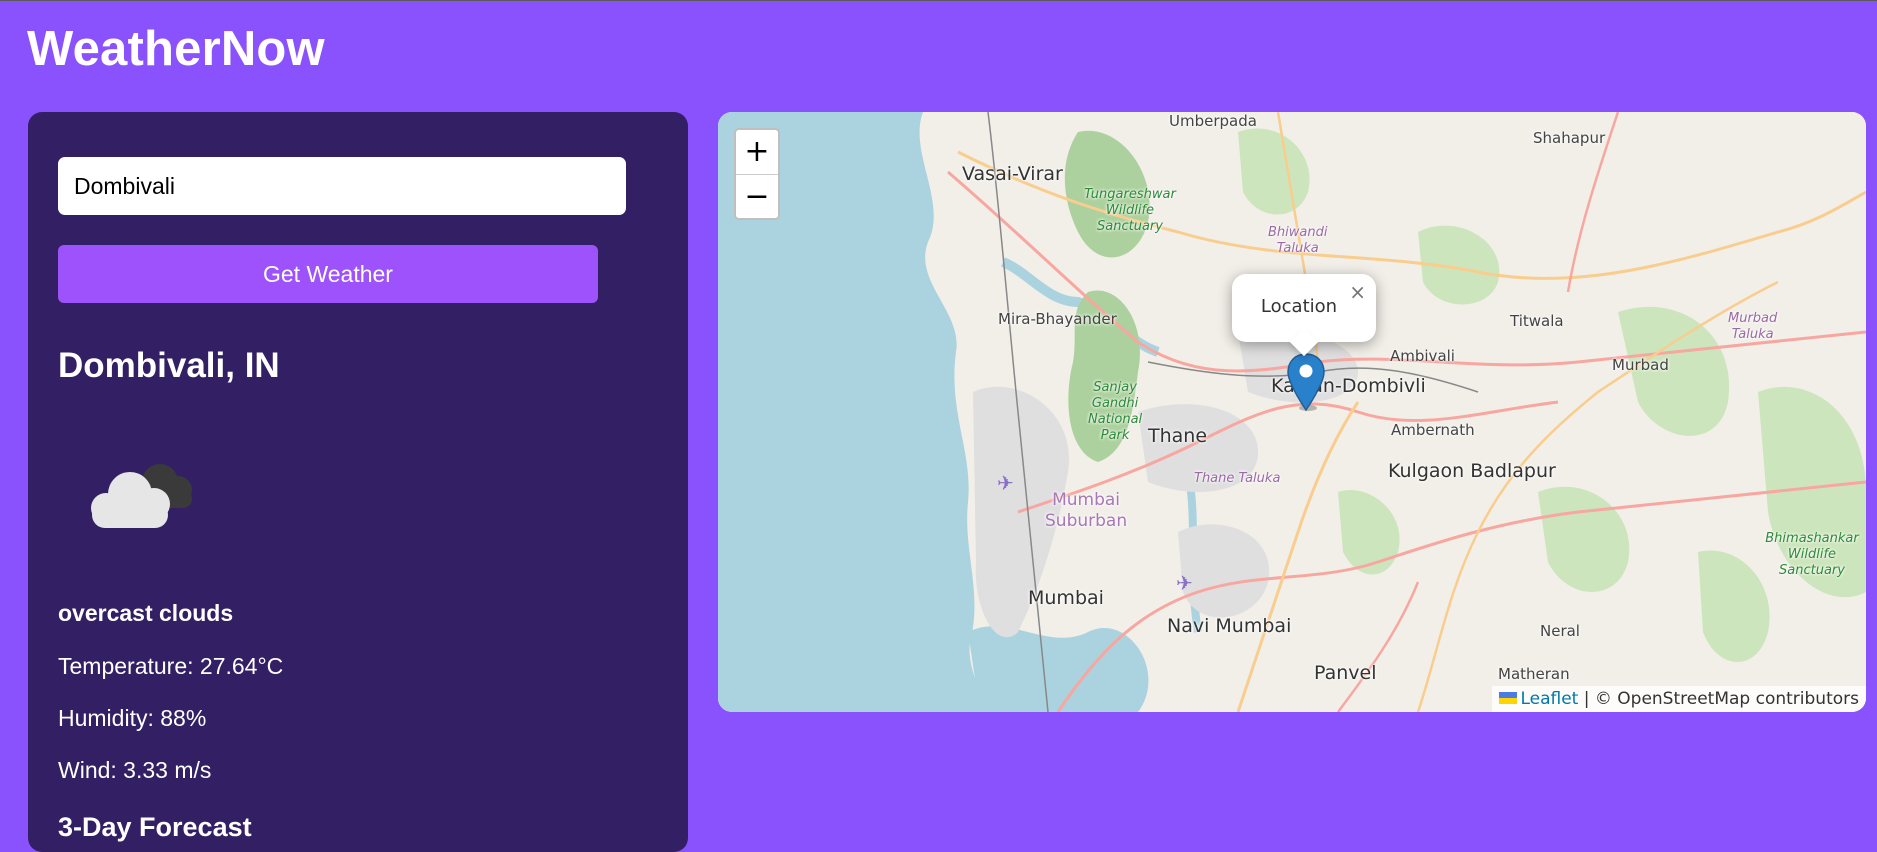 The image size is (1877, 852). Describe the element at coordinates (757, 196) in the screenshot. I see `zoom-out-button: −` at that location.